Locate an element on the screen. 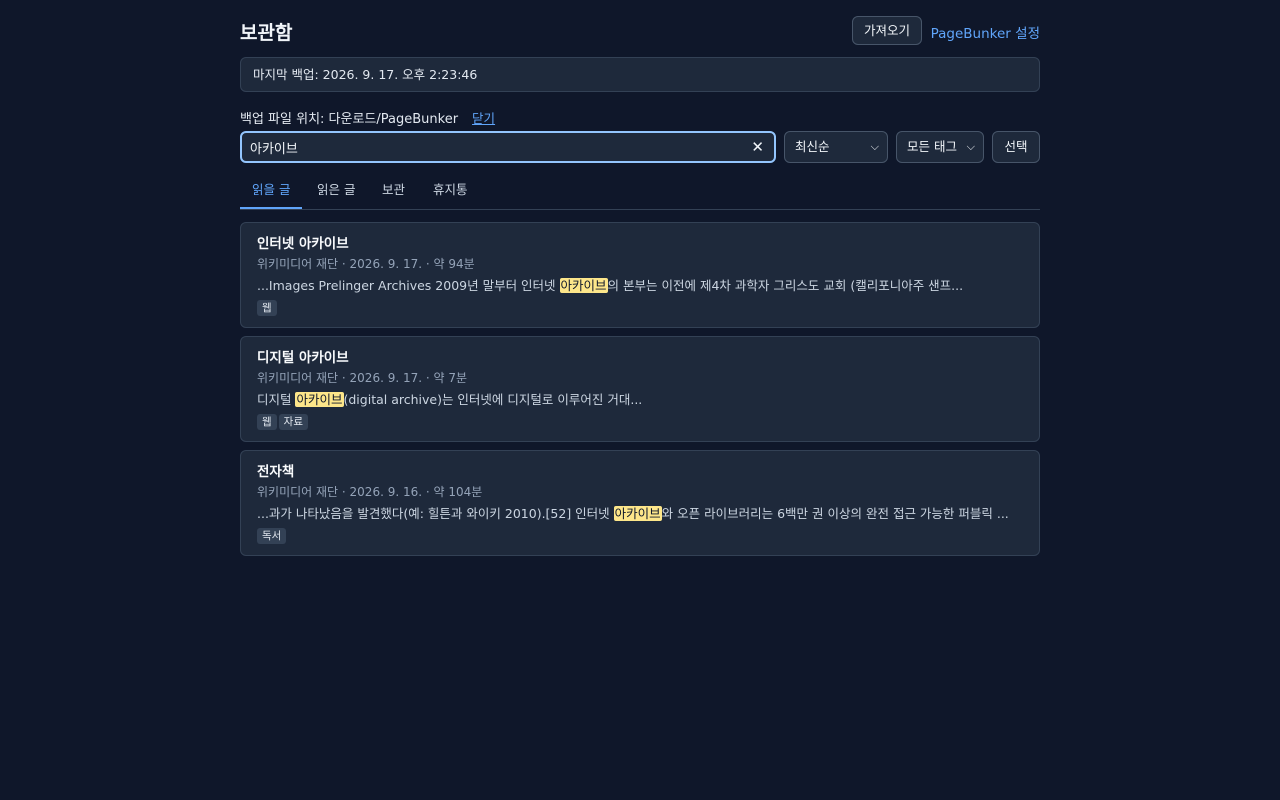  backup-location-row: 백업 파일 위치: 다운로드/PageBunker 닫기 is located at coordinates (367, 117).